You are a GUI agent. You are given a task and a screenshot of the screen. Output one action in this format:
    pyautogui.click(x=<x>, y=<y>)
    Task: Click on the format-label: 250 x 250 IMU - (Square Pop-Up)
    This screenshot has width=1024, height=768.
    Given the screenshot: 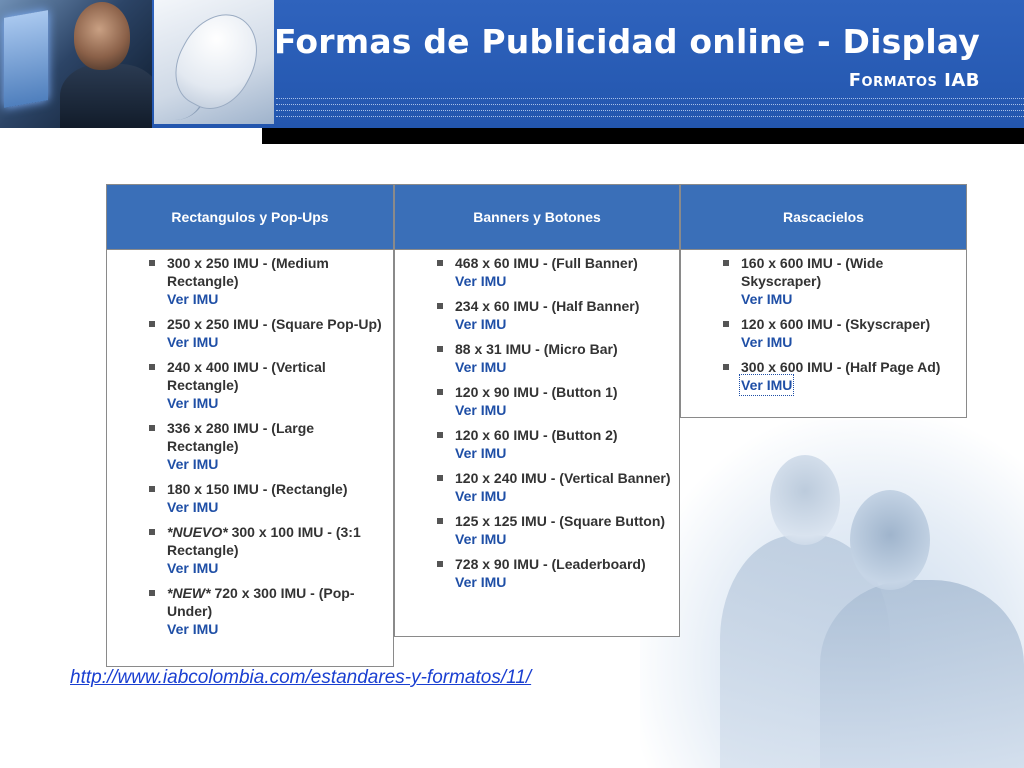 What is the action you would take?
    pyautogui.click(x=274, y=324)
    